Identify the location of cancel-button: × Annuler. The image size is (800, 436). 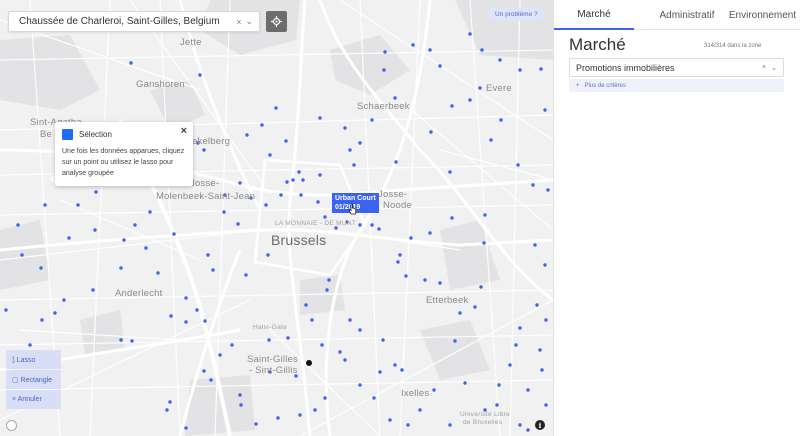
(33, 399).